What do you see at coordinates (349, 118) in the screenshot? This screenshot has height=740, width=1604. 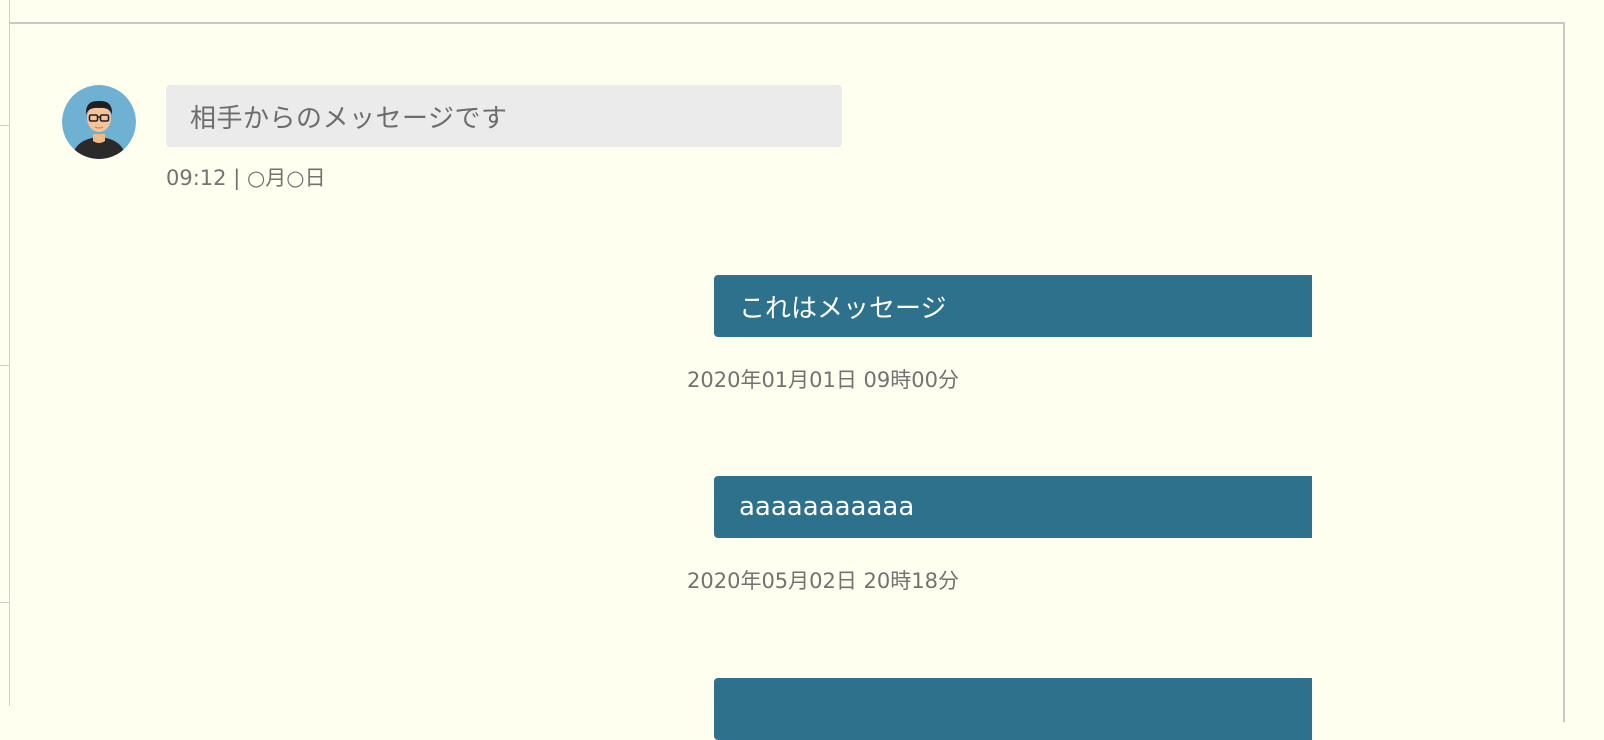 I see `incoming-message-text: 相手からのメッセージです` at bounding box center [349, 118].